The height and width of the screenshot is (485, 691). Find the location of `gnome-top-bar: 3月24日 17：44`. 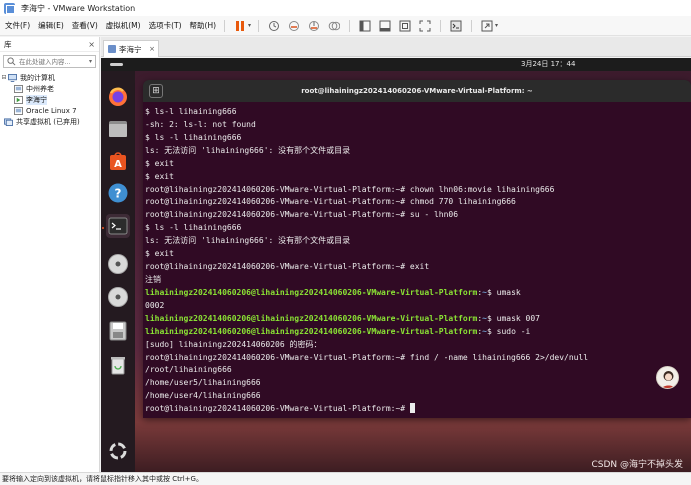

gnome-top-bar: 3月24日 17：44 is located at coordinates (396, 64).